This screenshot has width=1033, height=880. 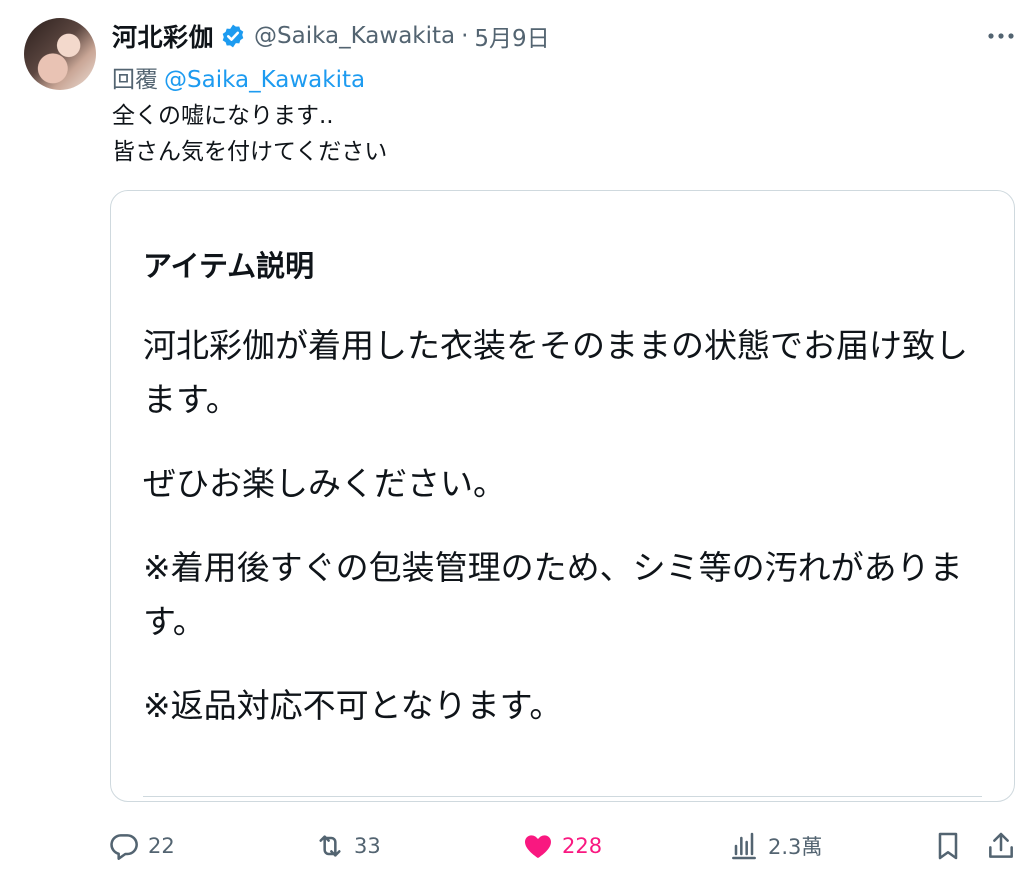 I want to click on share-icon, so click(x=1001, y=845).